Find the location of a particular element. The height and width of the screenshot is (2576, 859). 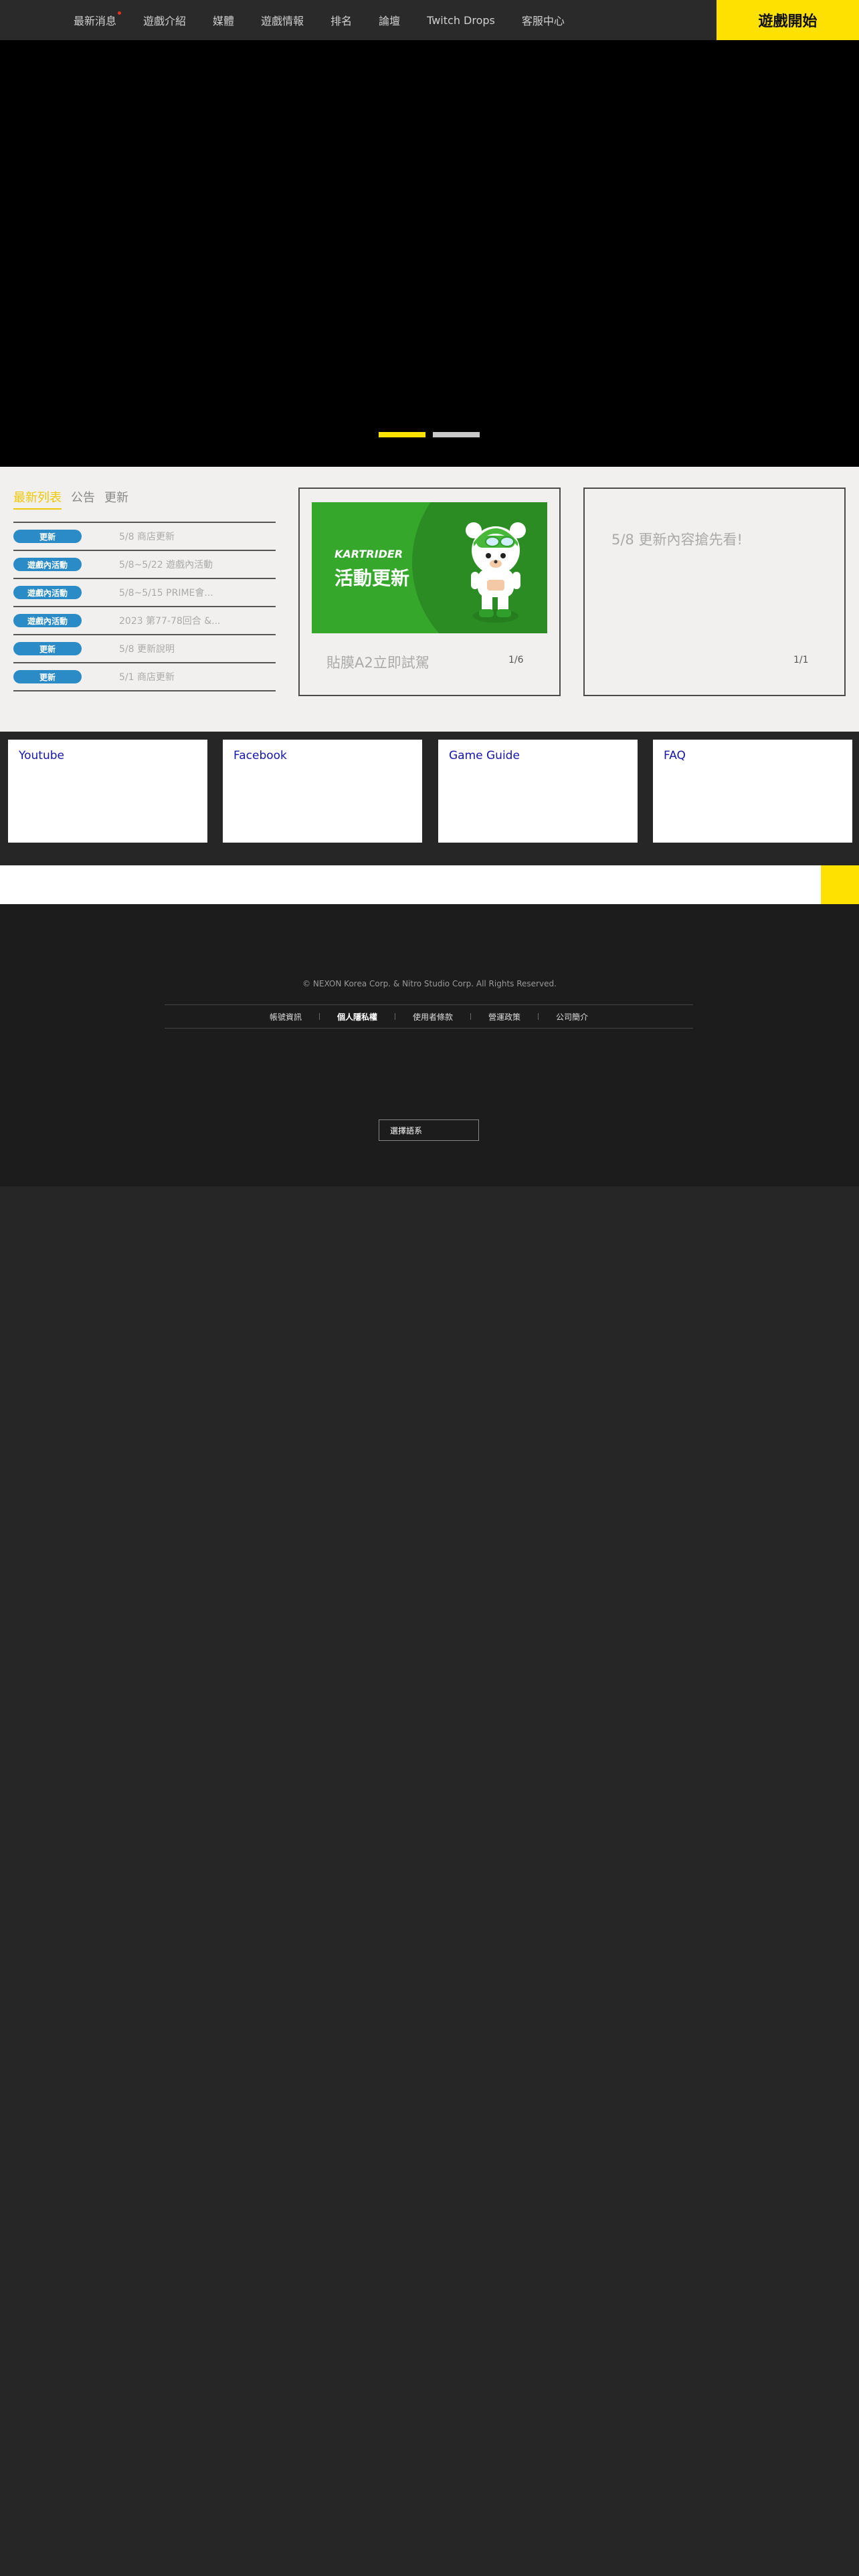

tab-update: 更新 is located at coordinates (116, 499).